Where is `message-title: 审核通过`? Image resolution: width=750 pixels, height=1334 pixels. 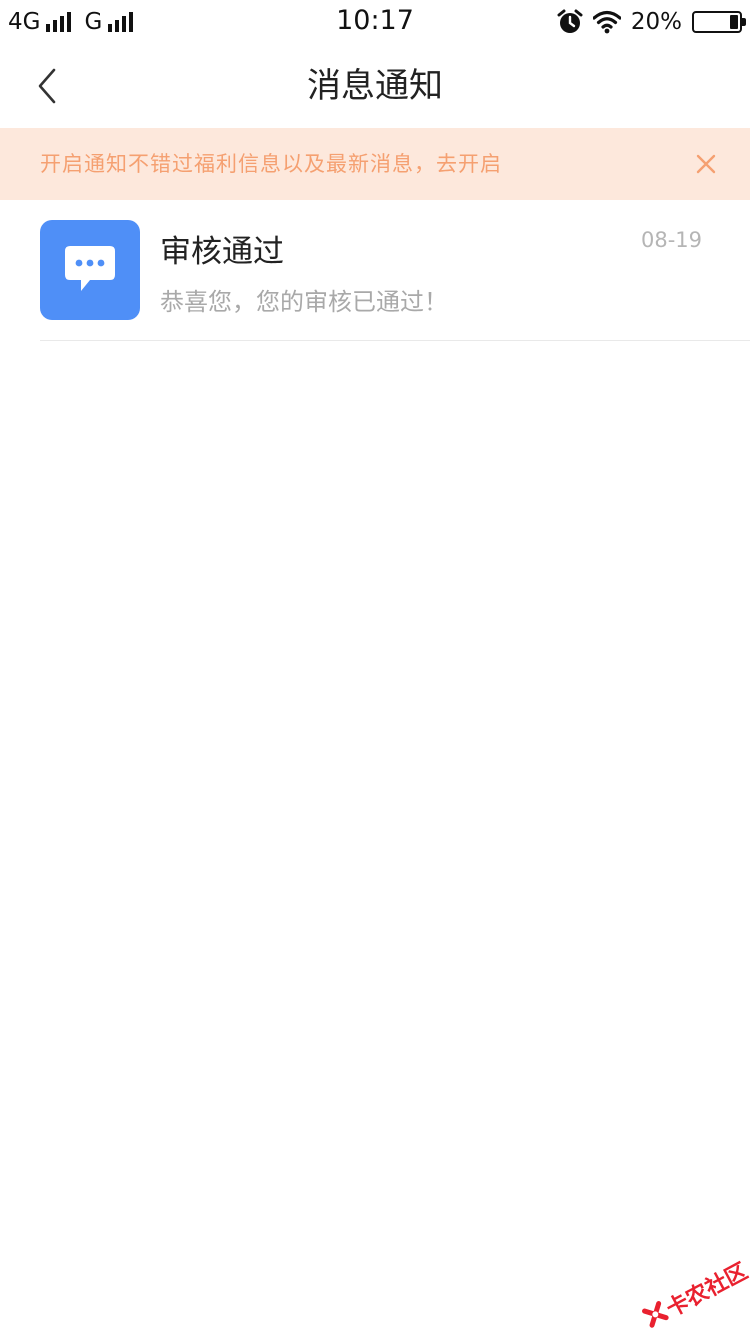 message-title: 审核通过 is located at coordinates (222, 252).